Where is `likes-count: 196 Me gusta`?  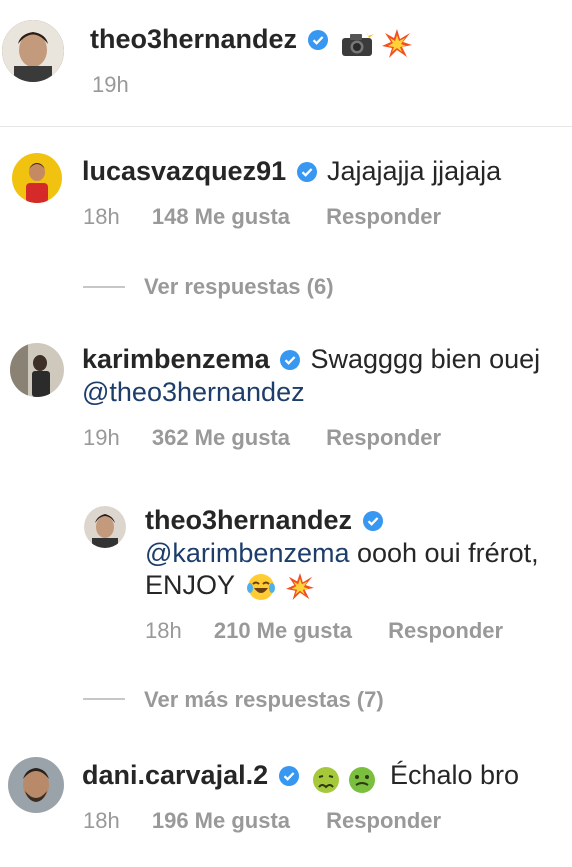 likes-count: 196 Me gusta is located at coordinates (221, 820).